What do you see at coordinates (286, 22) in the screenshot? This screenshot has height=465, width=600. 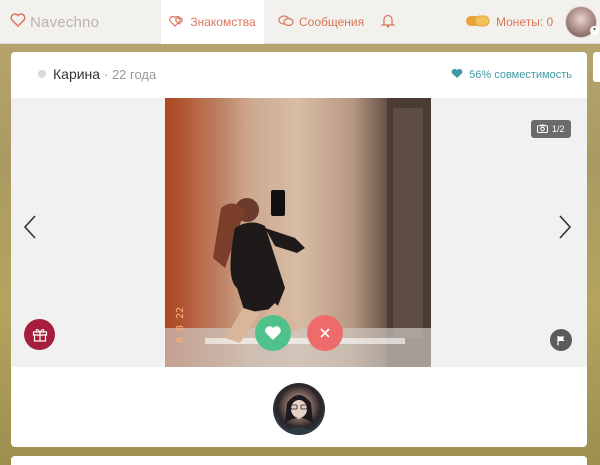 I see `chat-bubbles-icon` at bounding box center [286, 22].